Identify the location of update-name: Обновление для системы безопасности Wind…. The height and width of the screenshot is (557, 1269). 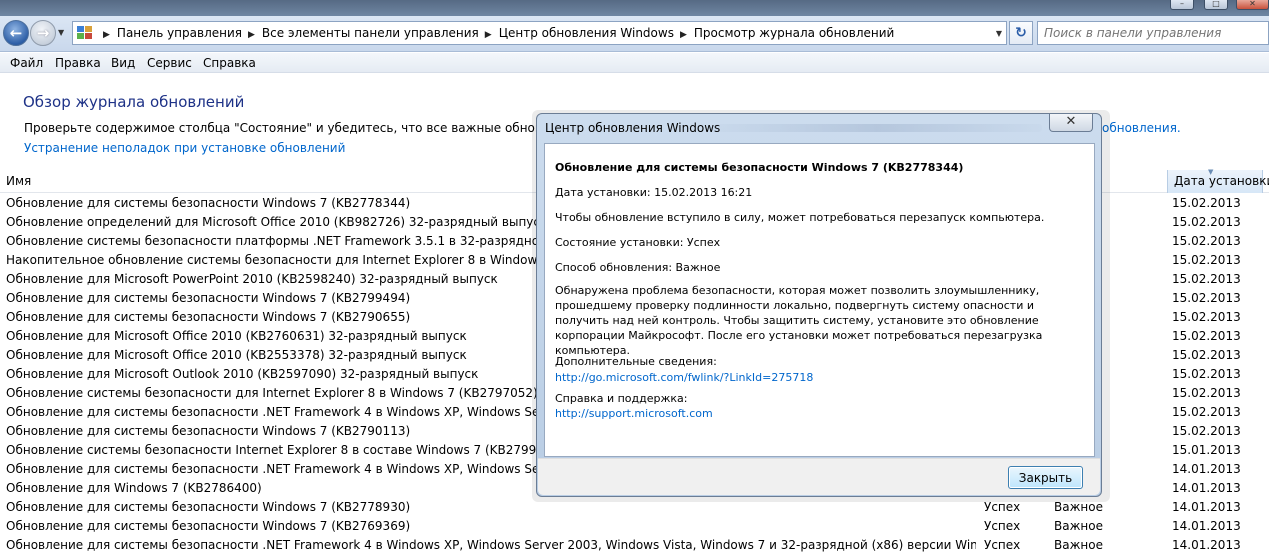
(759, 167).